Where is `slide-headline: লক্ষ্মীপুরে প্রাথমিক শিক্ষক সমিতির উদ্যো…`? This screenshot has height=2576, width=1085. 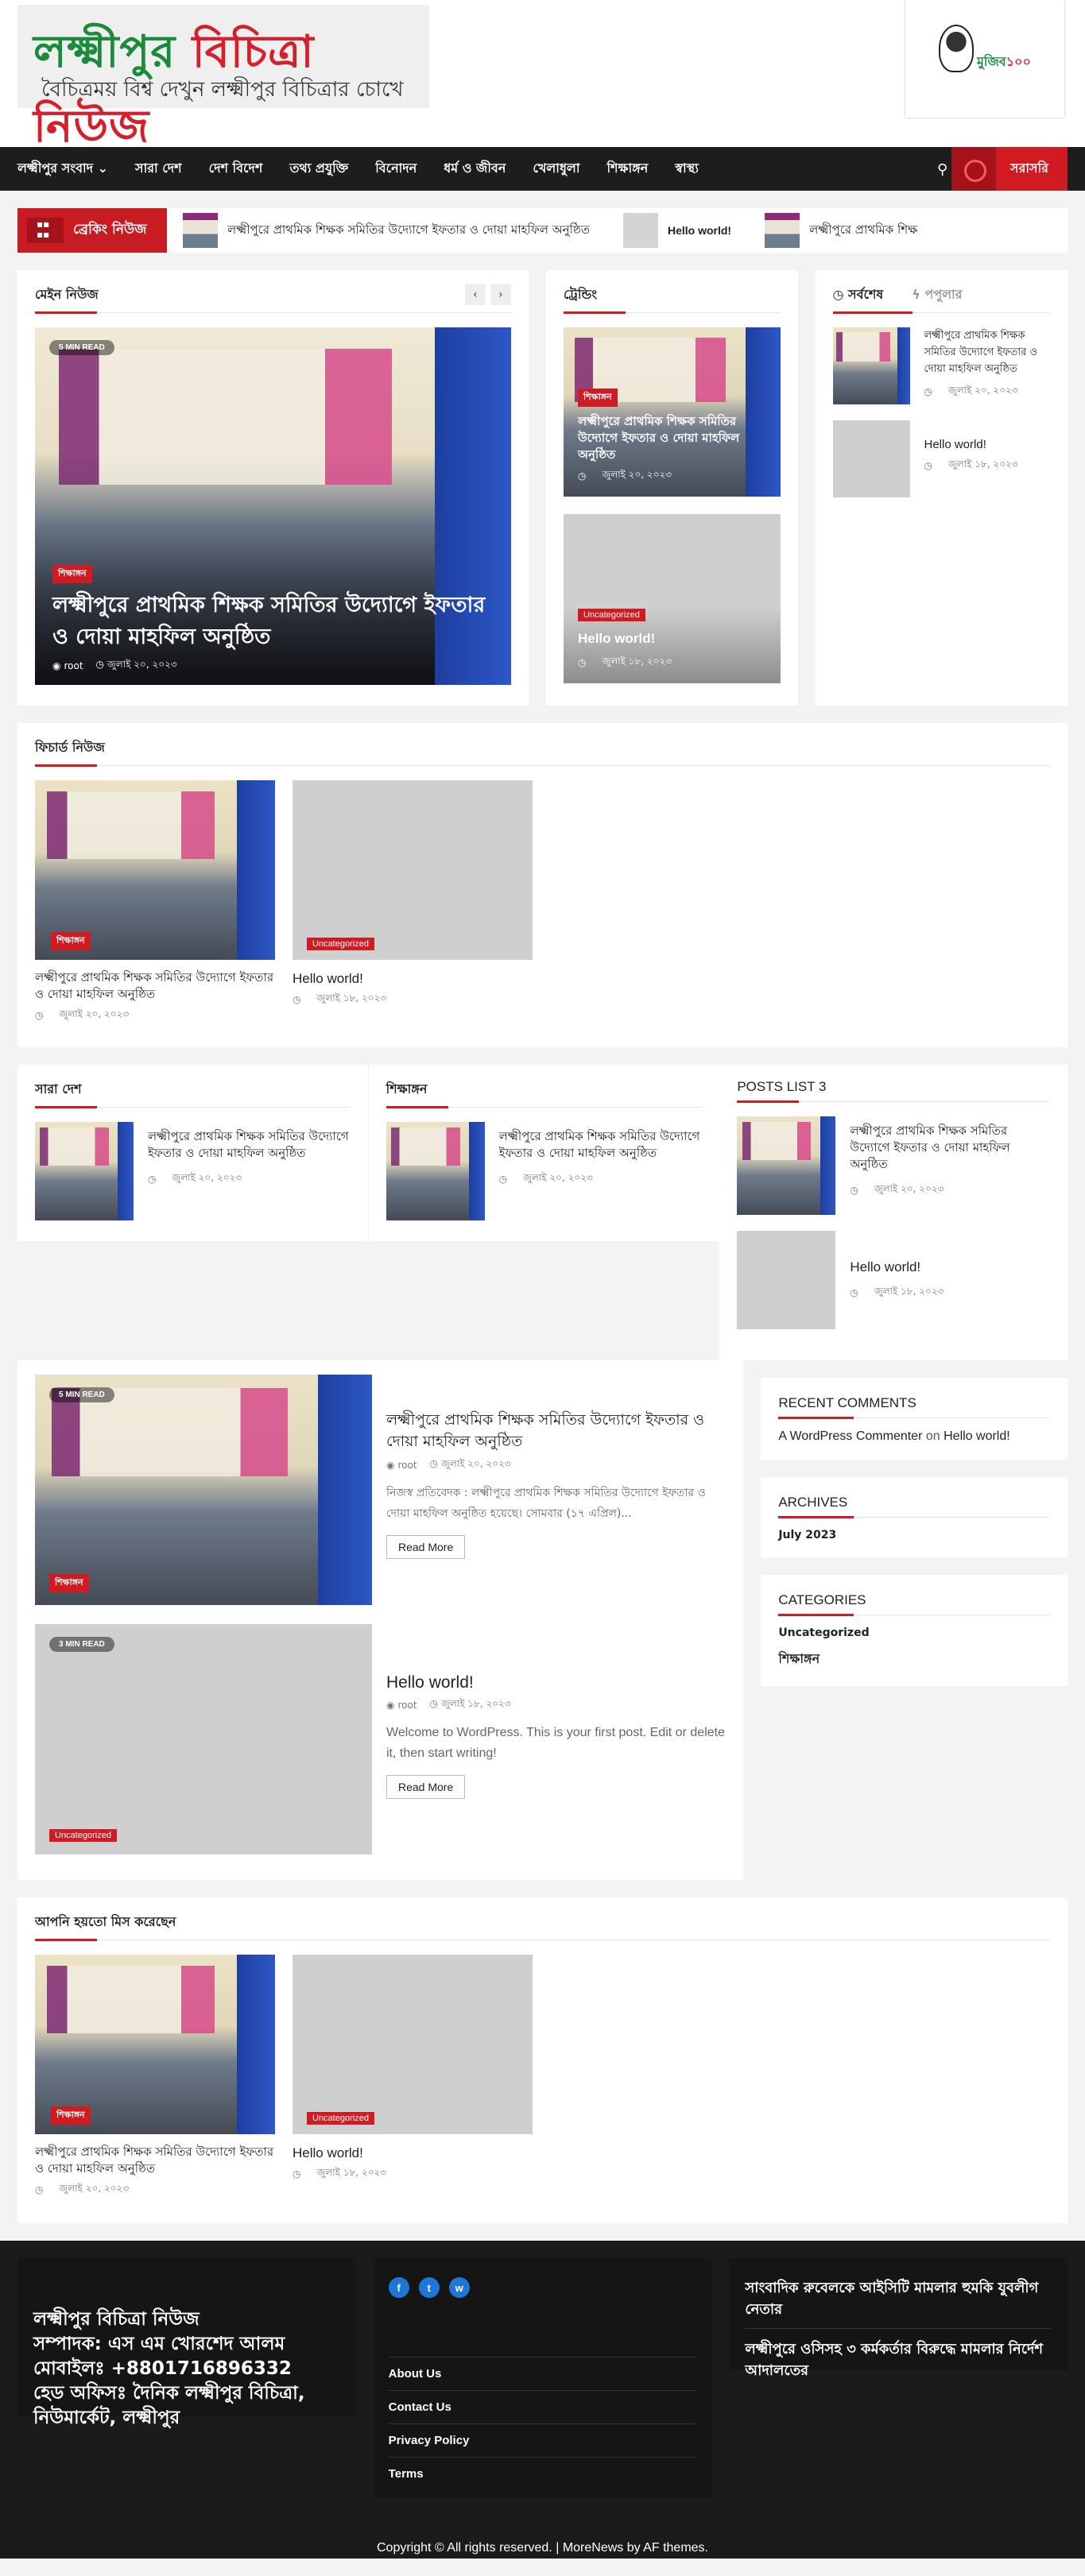 slide-headline: লক্ষ্মীপুরে প্রাথমিক শিক্ষক সমিতির উদ্যো… is located at coordinates (273, 621).